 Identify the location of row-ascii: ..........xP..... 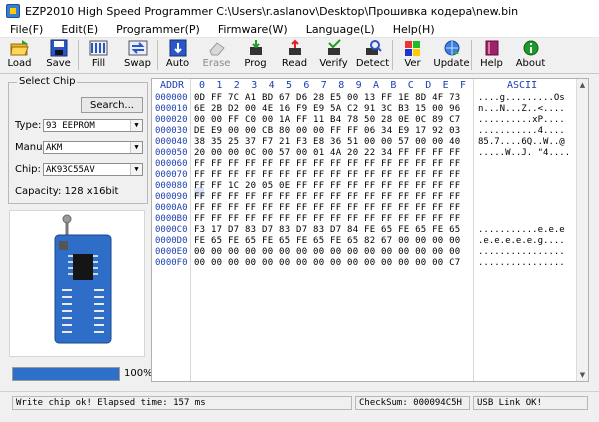
(521, 120).